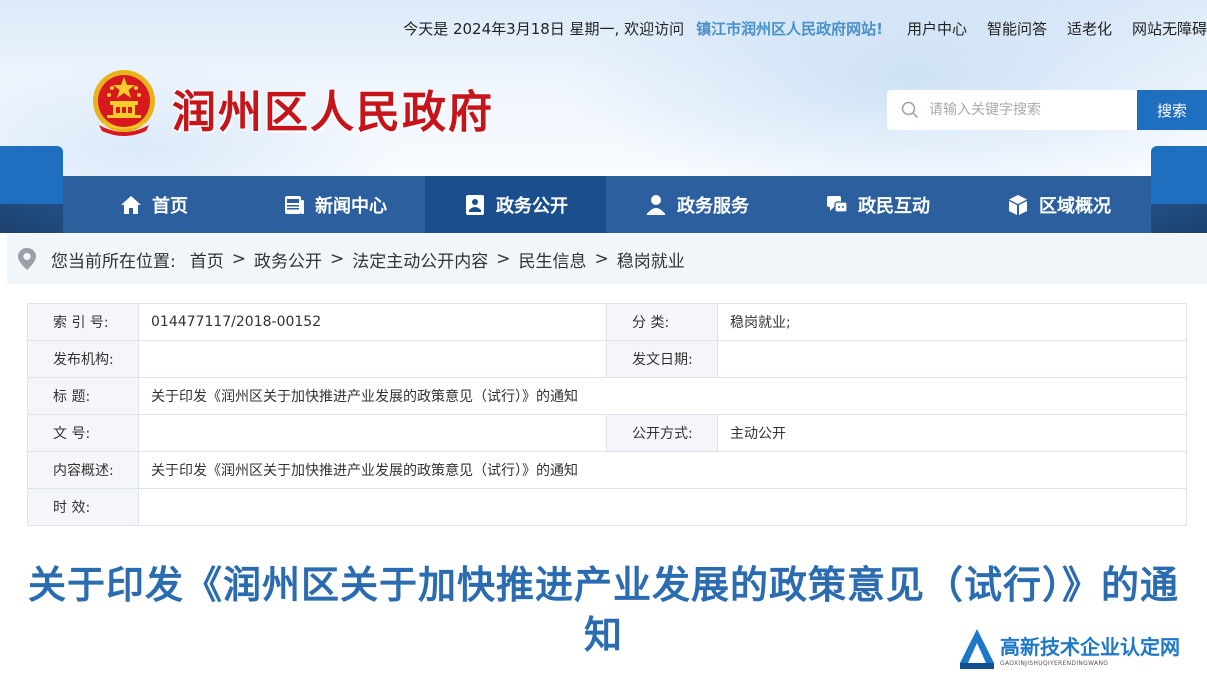 The height and width of the screenshot is (674, 1207). Describe the element at coordinates (83, 359) in the screenshot. I see `publisher-label: 发布机构:` at that location.